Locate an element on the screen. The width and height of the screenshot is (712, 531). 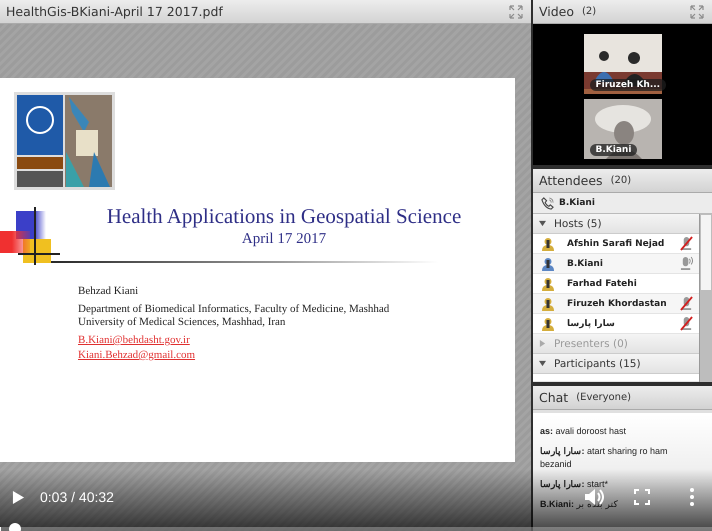
slide-title: Health Applications in Geospatial Science is located at coordinates (284, 216).